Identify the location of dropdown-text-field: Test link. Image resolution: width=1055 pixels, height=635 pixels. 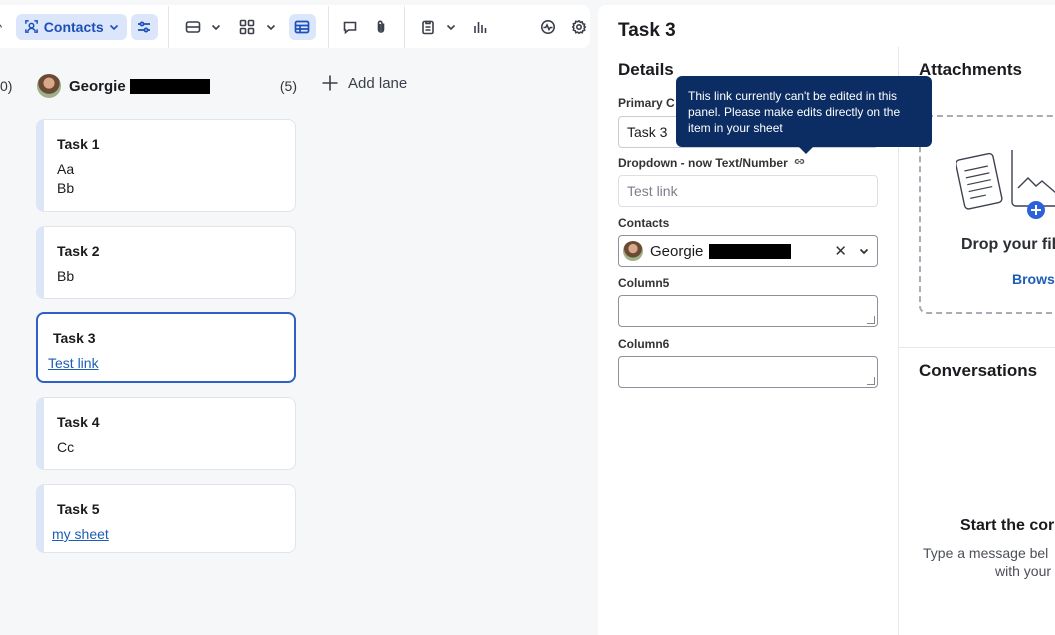
(748, 191).